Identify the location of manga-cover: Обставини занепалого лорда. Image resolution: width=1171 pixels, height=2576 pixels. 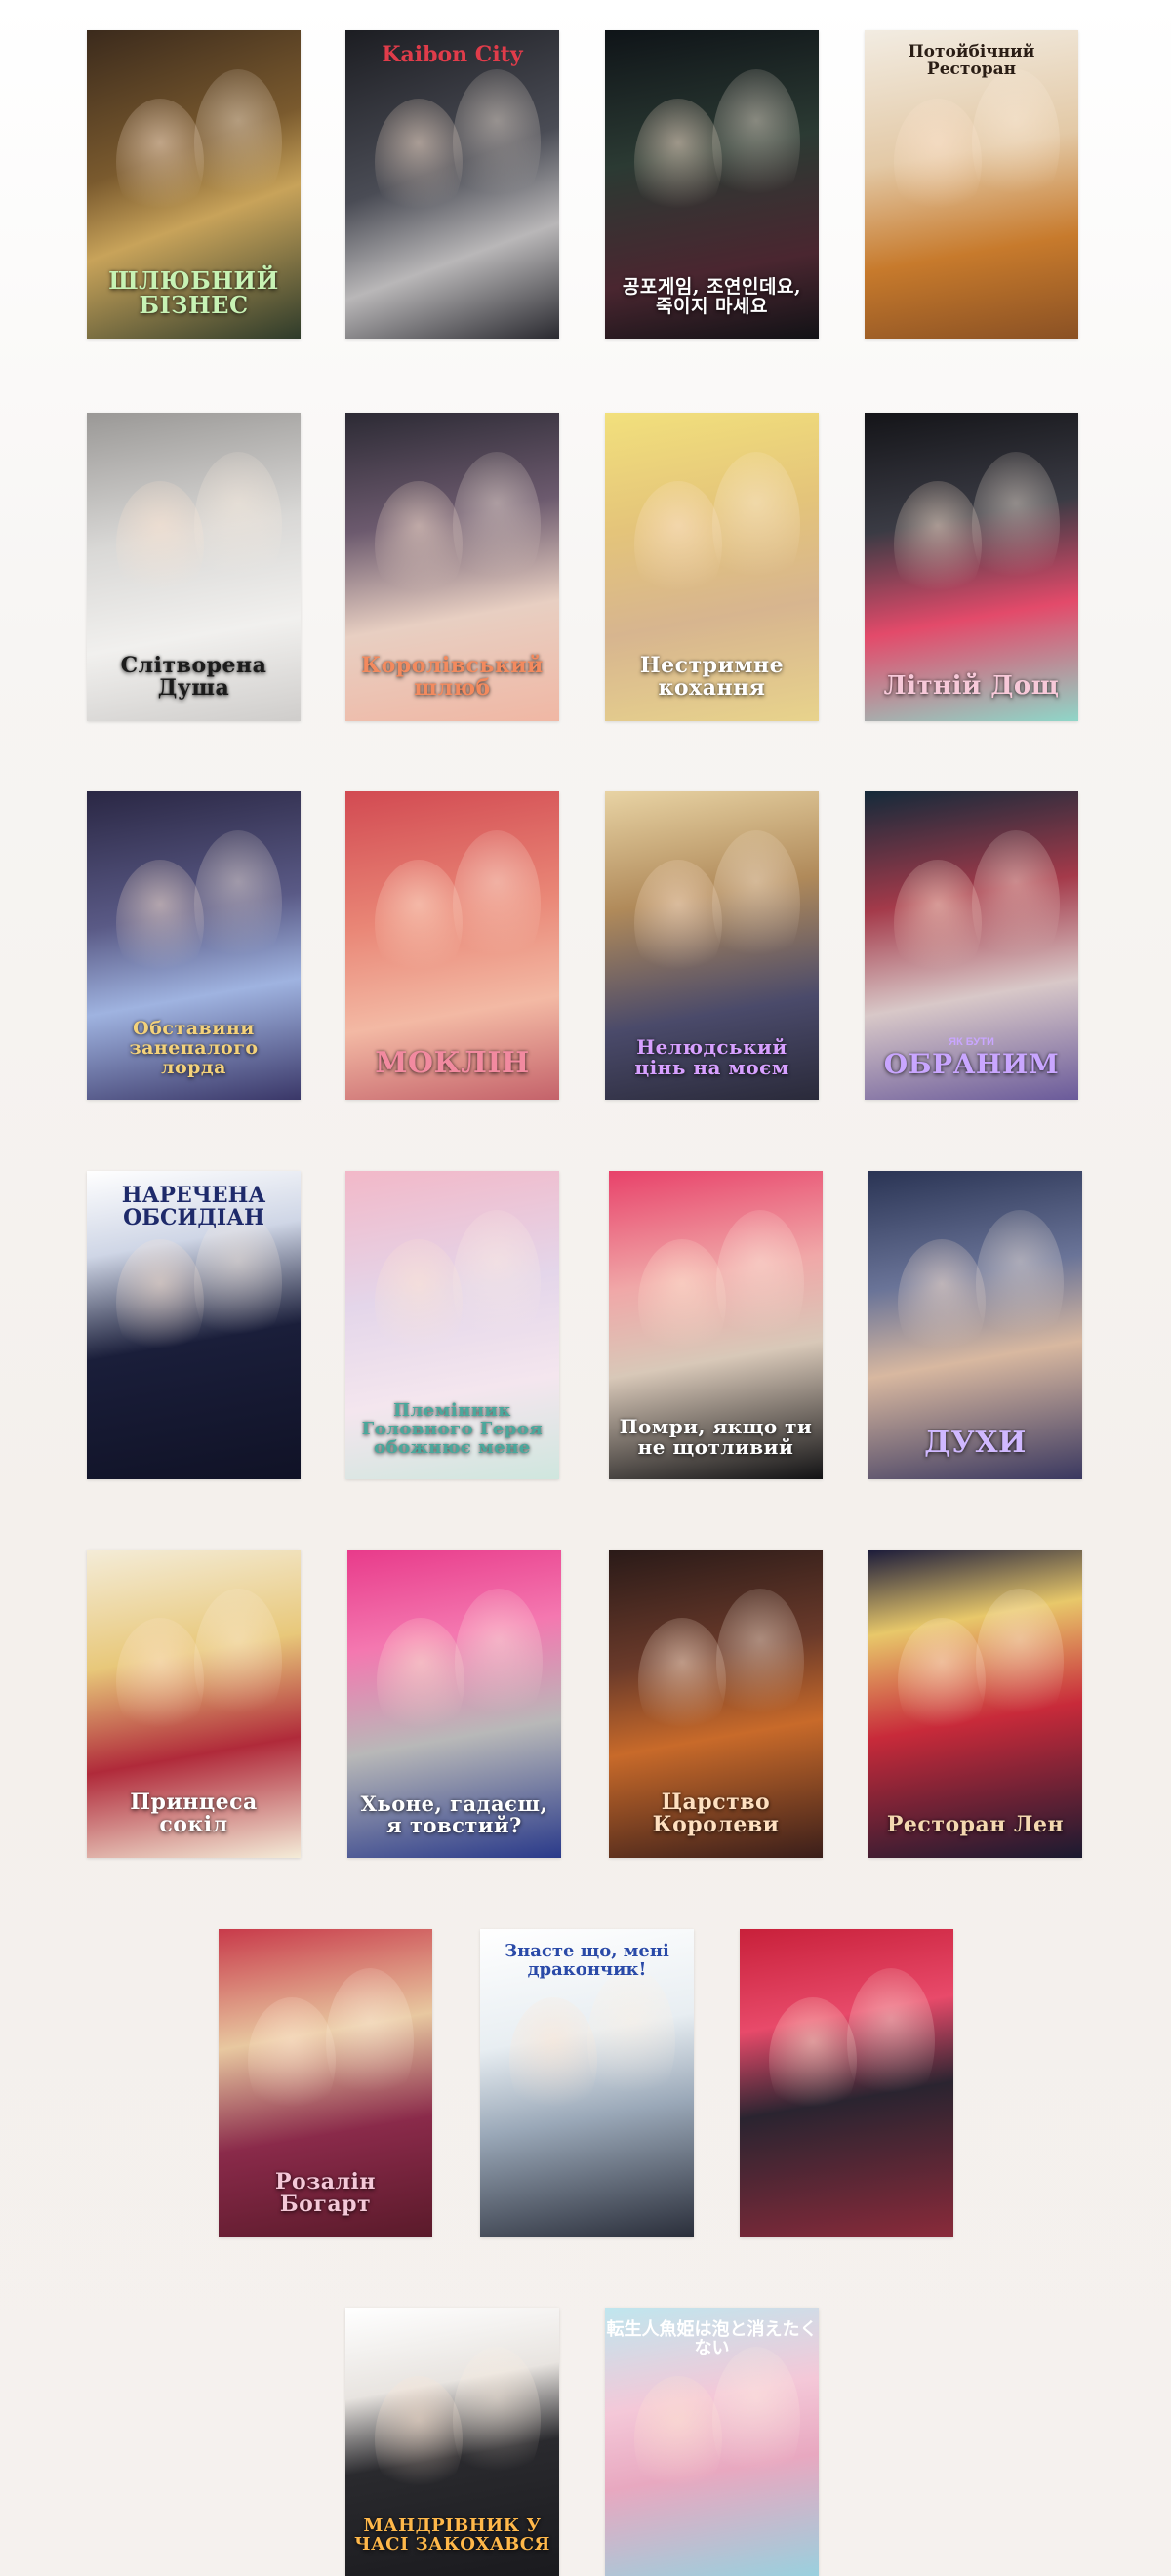
(194, 945).